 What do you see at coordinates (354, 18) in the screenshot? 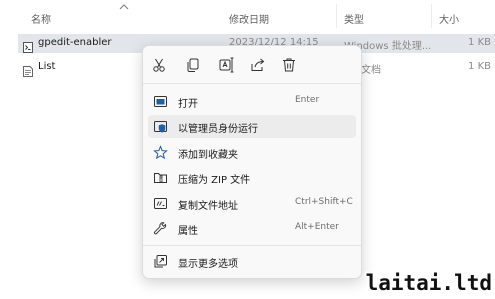
I see `column-type: 类型` at bounding box center [354, 18].